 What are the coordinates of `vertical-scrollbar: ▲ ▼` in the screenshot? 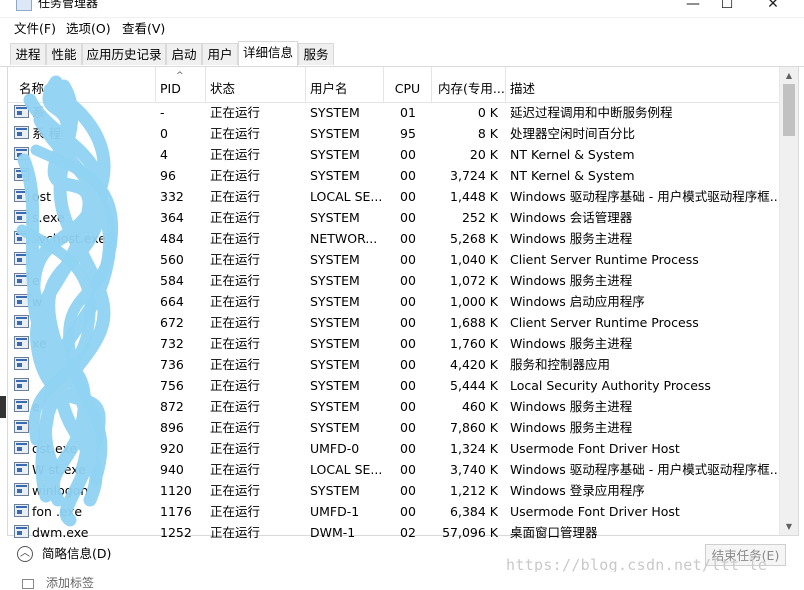 It's located at (788, 301).